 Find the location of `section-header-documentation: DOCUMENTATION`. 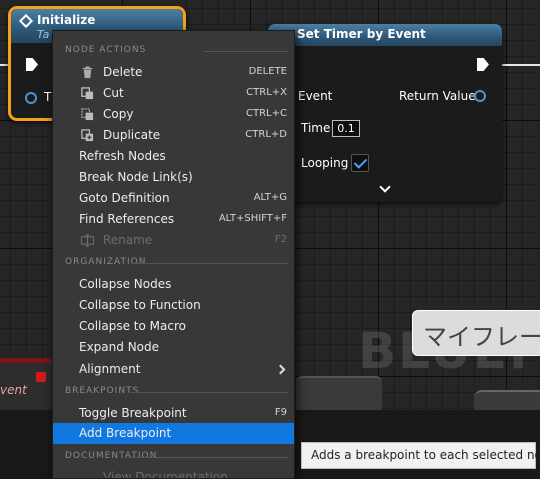

section-header-documentation: DOCUMENTATION is located at coordinates (111, 456).